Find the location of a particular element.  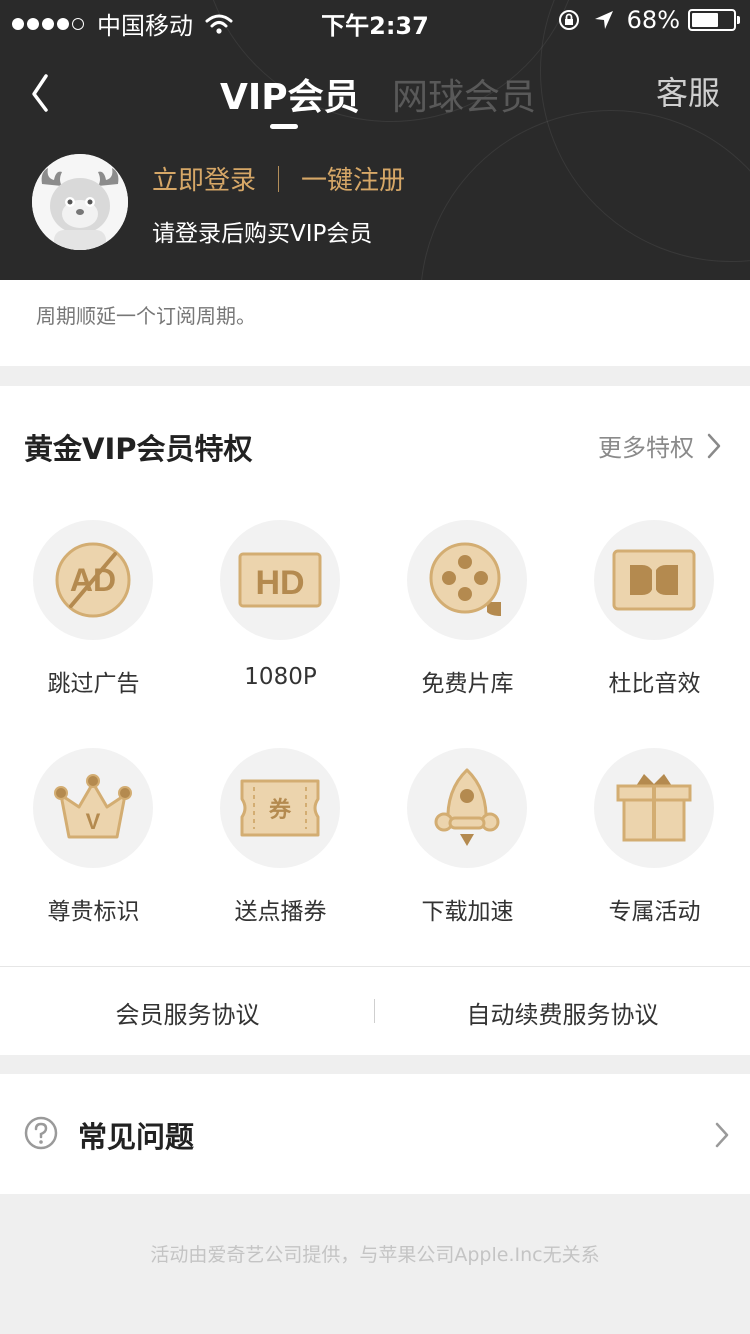

privilege-label: 杜比音效 is located at coordinates (654, 684).